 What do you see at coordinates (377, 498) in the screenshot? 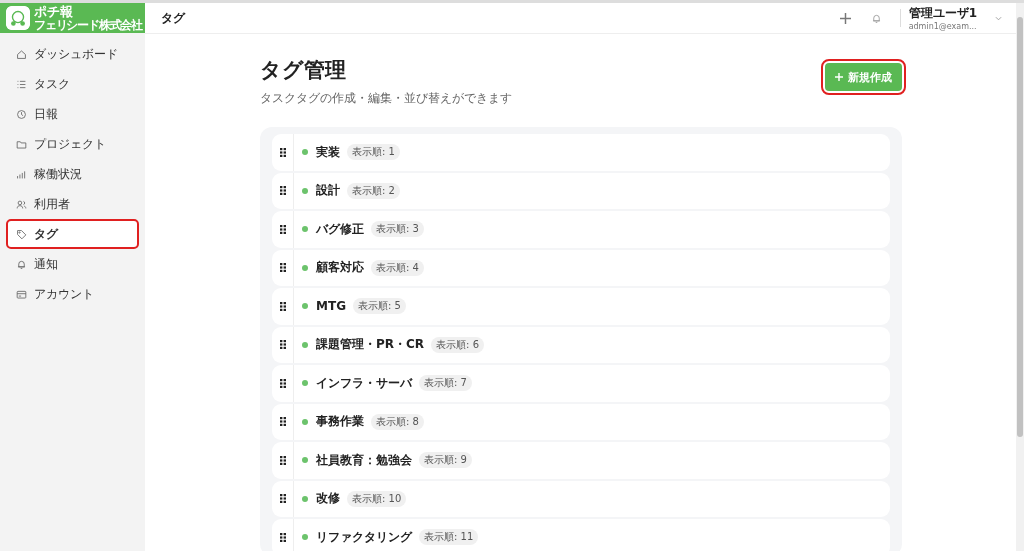
I see `order-badge: 表示順: 10` at bounding box center [377, 498].